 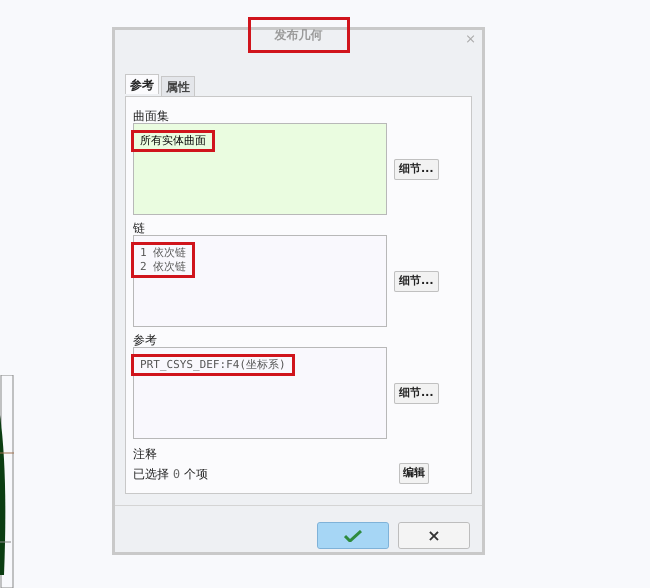 I want to click on list-item: 1 依次链, so click(x=163, y=253).